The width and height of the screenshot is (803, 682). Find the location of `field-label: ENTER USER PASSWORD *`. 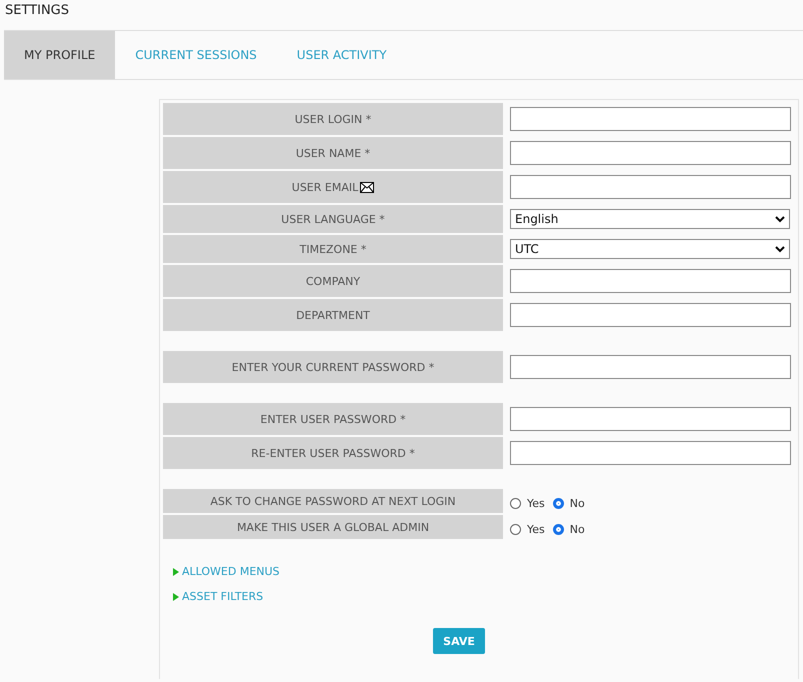

field-label: ENTER USER PASSWORD * is located at coordinates (333, 419).